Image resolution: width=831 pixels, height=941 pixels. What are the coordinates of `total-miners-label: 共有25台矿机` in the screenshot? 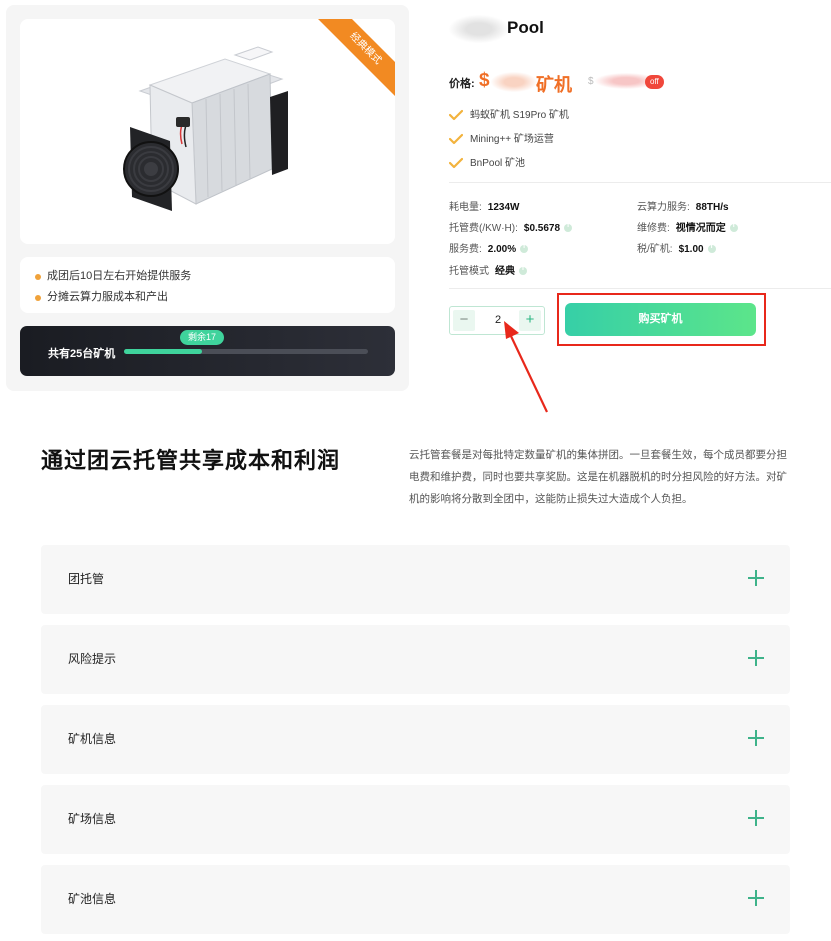 It's located at (82, 354).